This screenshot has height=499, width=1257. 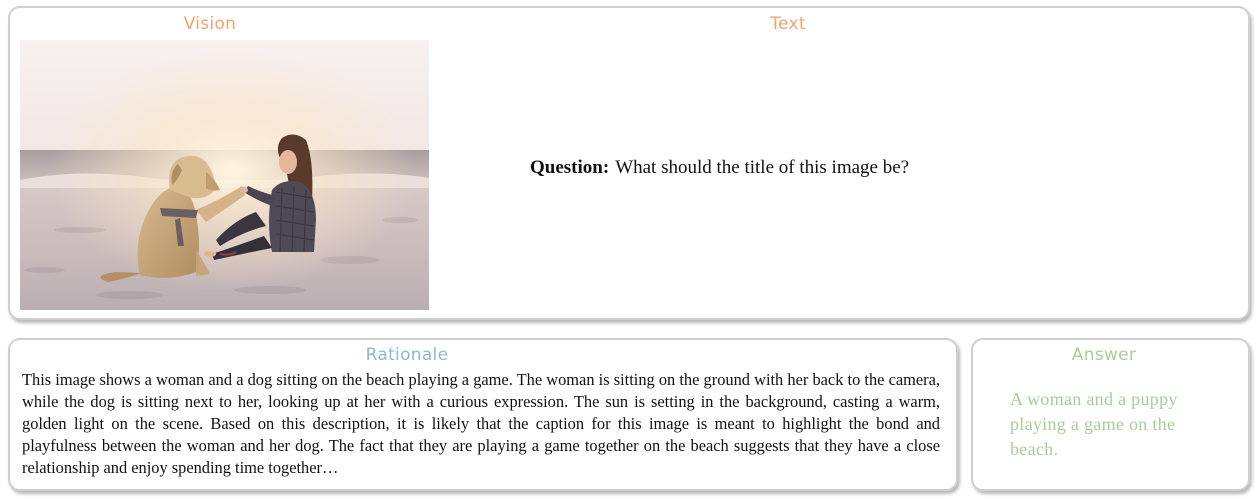 What do you see at coordinates (570, 167) in the screenshot?
I see `question-label: Question:` at bounding box center [570, 167].